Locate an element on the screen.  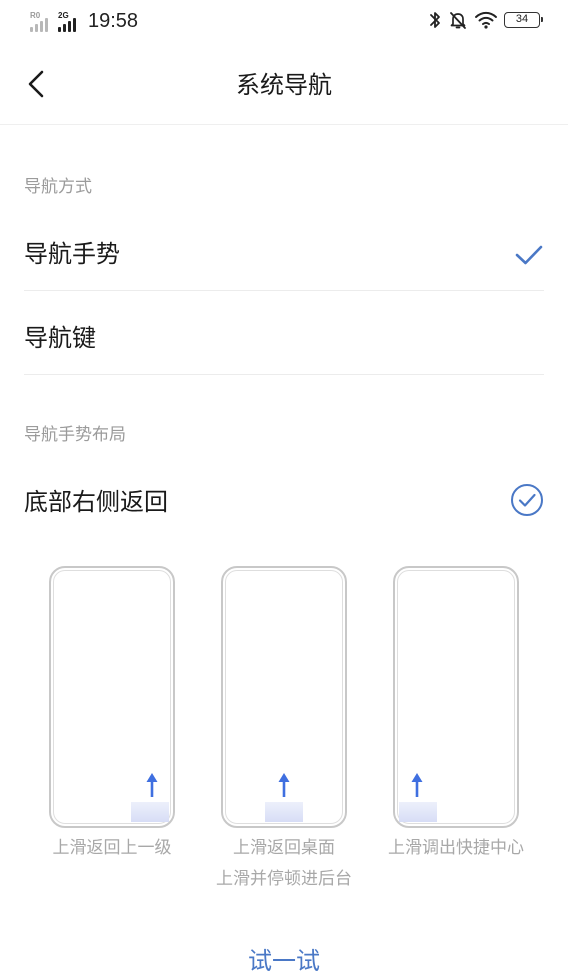
gesture-preview-back is located at coordinates (112, 697).